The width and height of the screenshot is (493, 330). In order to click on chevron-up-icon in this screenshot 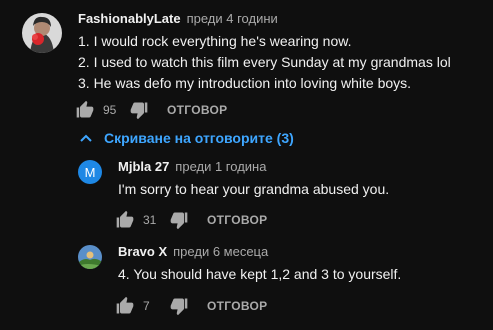, I will do `click(86, 138)`.